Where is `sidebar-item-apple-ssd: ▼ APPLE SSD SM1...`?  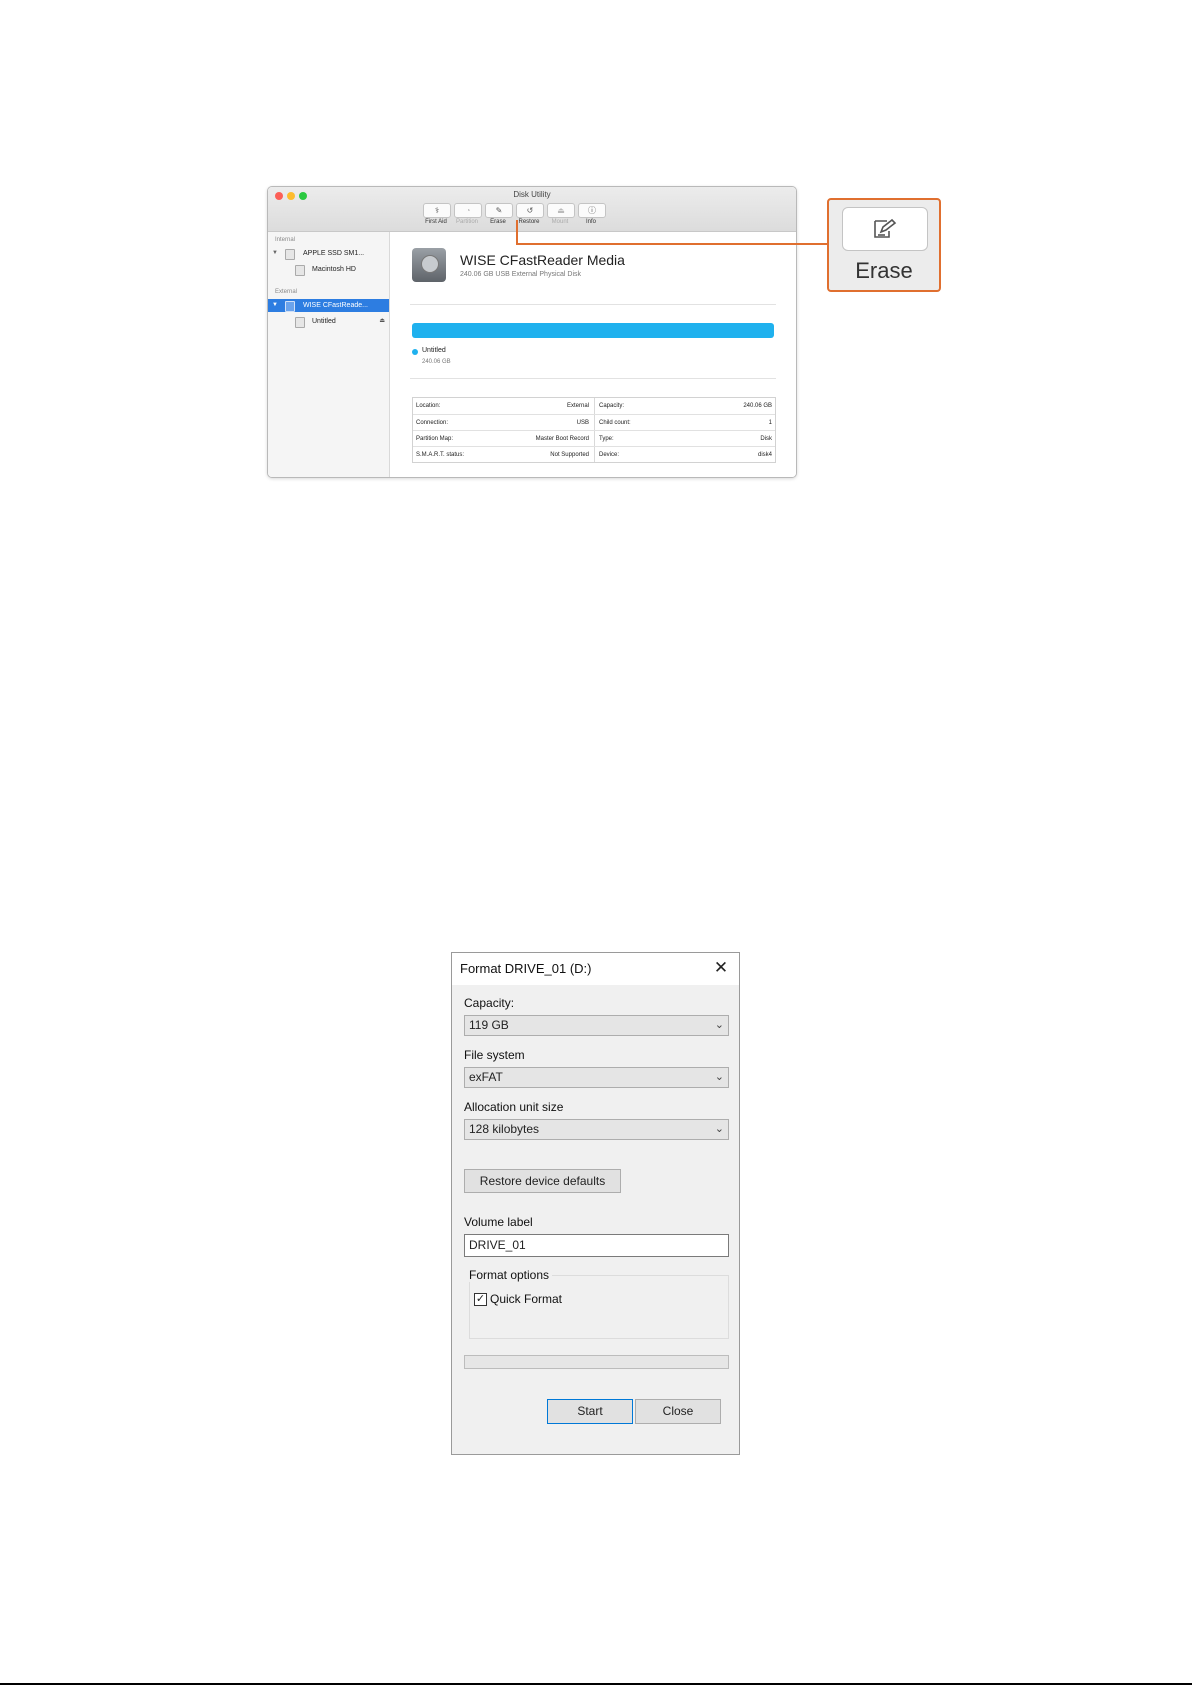 sidebar-item-apple-ssd: ▼ APPLE SSD SM1... is located at coordinates (328, 253).